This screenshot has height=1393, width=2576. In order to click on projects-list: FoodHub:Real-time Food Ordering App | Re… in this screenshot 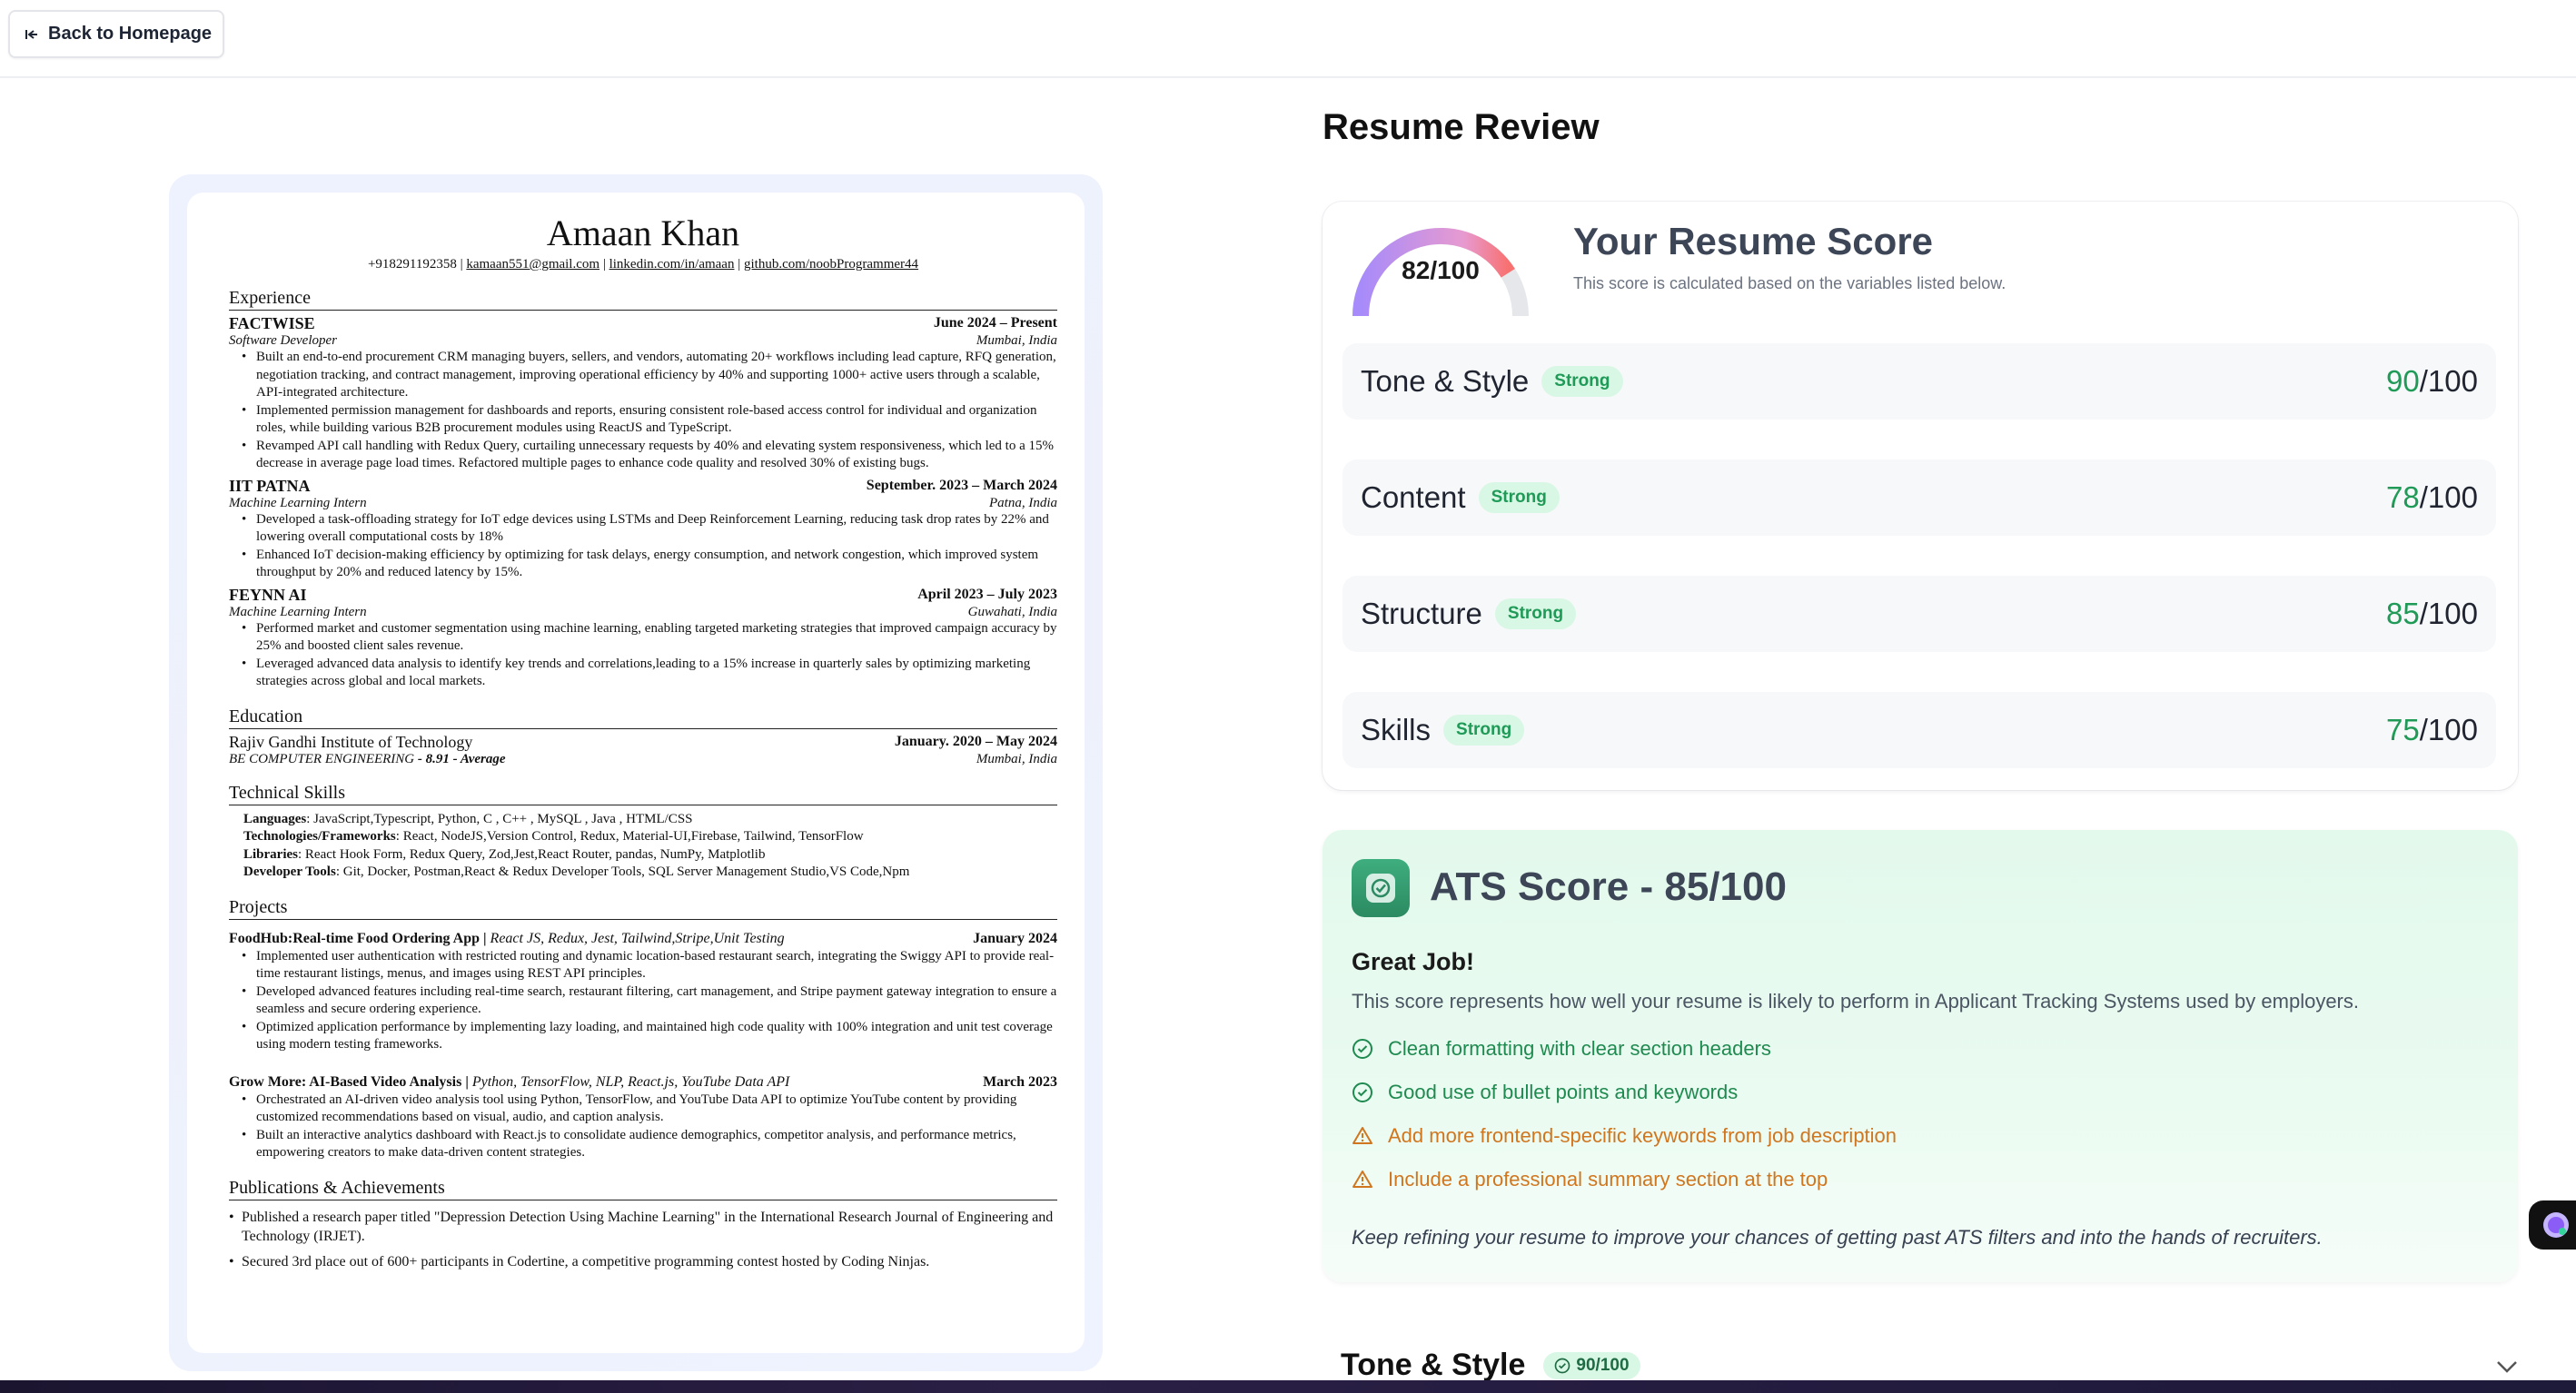, I will do `click(643, 1045)`.